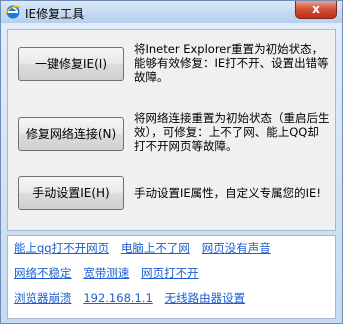  Describe the element at coordinates (55, 14) in the screenshot. I see `window-title: IE修复工具` at that location.